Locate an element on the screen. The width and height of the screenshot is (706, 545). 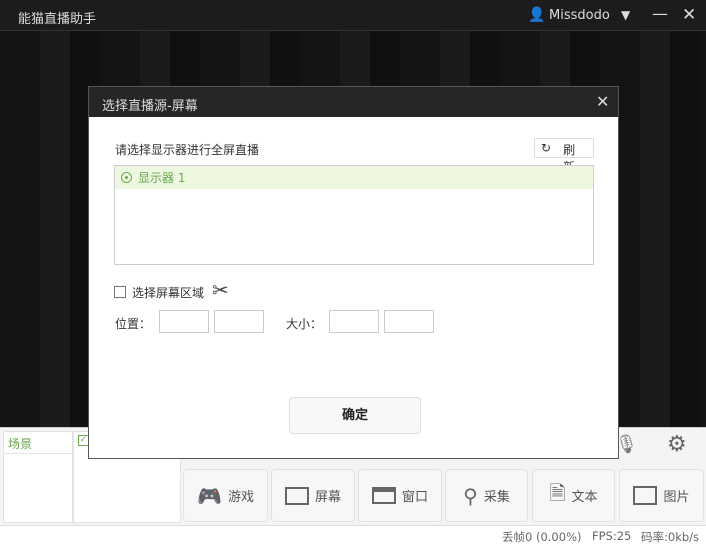
gear-icon: ⚙ is located at coordinates (677, 444).